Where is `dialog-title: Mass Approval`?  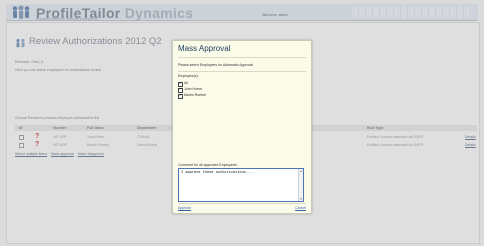 dialog-title: Mass Approval is located at coordinates (204, 48).